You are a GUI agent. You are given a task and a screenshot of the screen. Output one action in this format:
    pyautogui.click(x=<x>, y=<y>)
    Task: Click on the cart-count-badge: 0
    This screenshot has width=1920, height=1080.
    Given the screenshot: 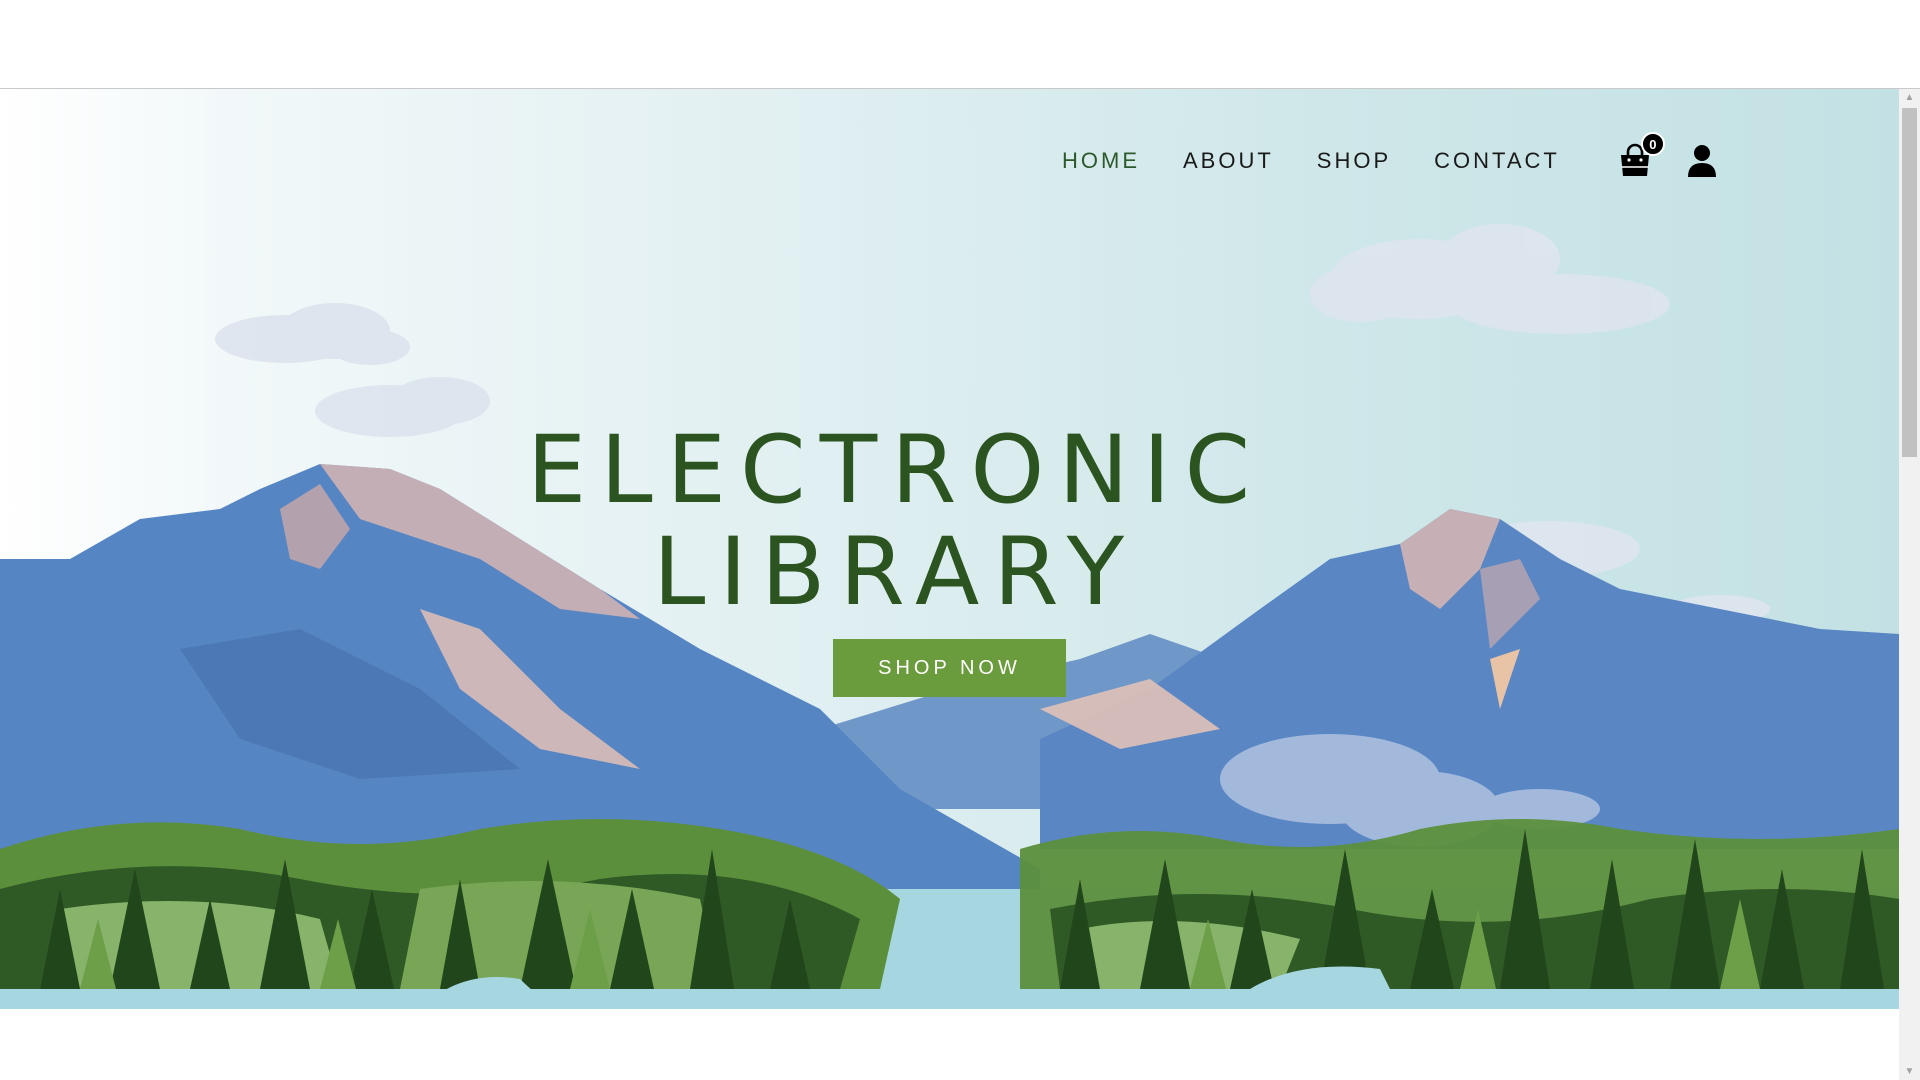 What is the action you would take?
    pyautogui.click(x=1652, y=144)
    